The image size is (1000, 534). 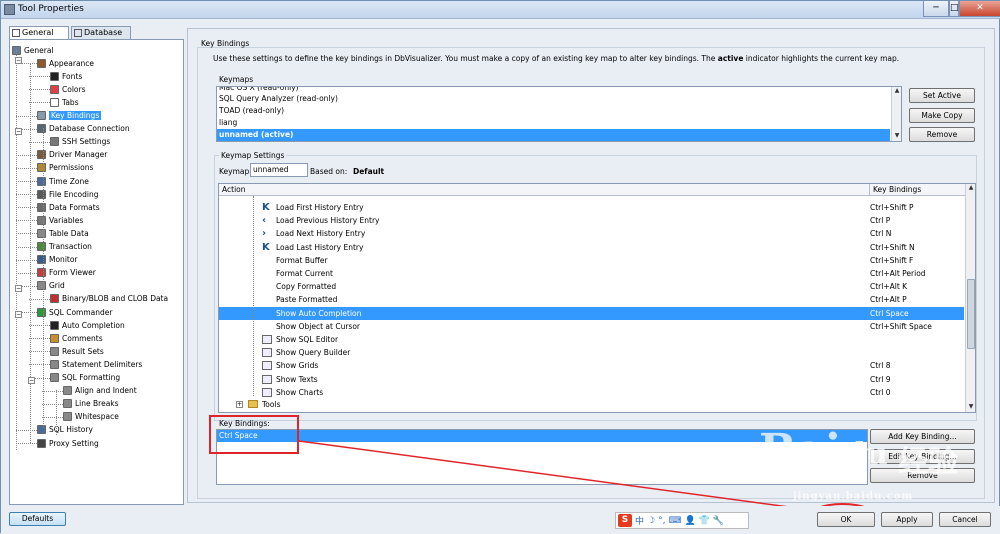 I want to click on tree-item-key-bindings: Key Bindings, so click(x=69, y=116).